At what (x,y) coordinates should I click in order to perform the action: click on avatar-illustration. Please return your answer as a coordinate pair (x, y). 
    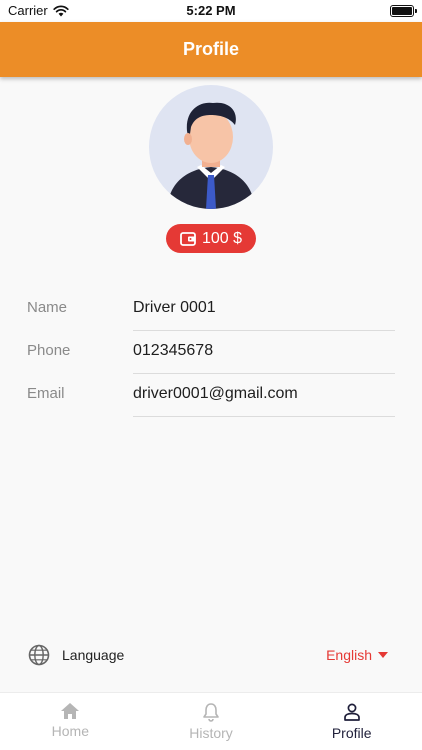
    Looking at the image, I should click on (211, 155).